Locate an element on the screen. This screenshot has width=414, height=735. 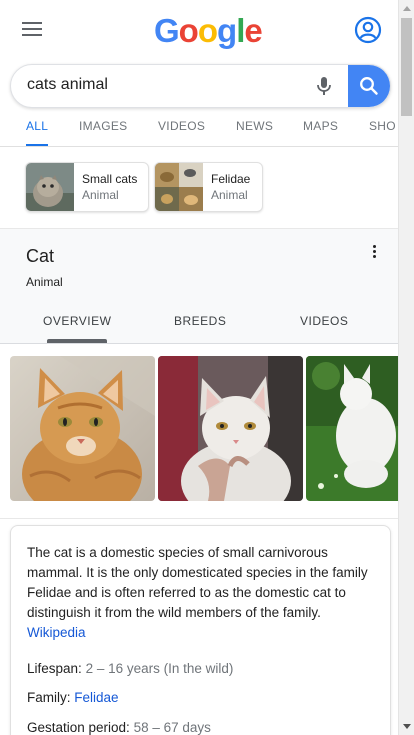
related-chip-felidae: Felidae Animal is located at coordinates (208, 187).